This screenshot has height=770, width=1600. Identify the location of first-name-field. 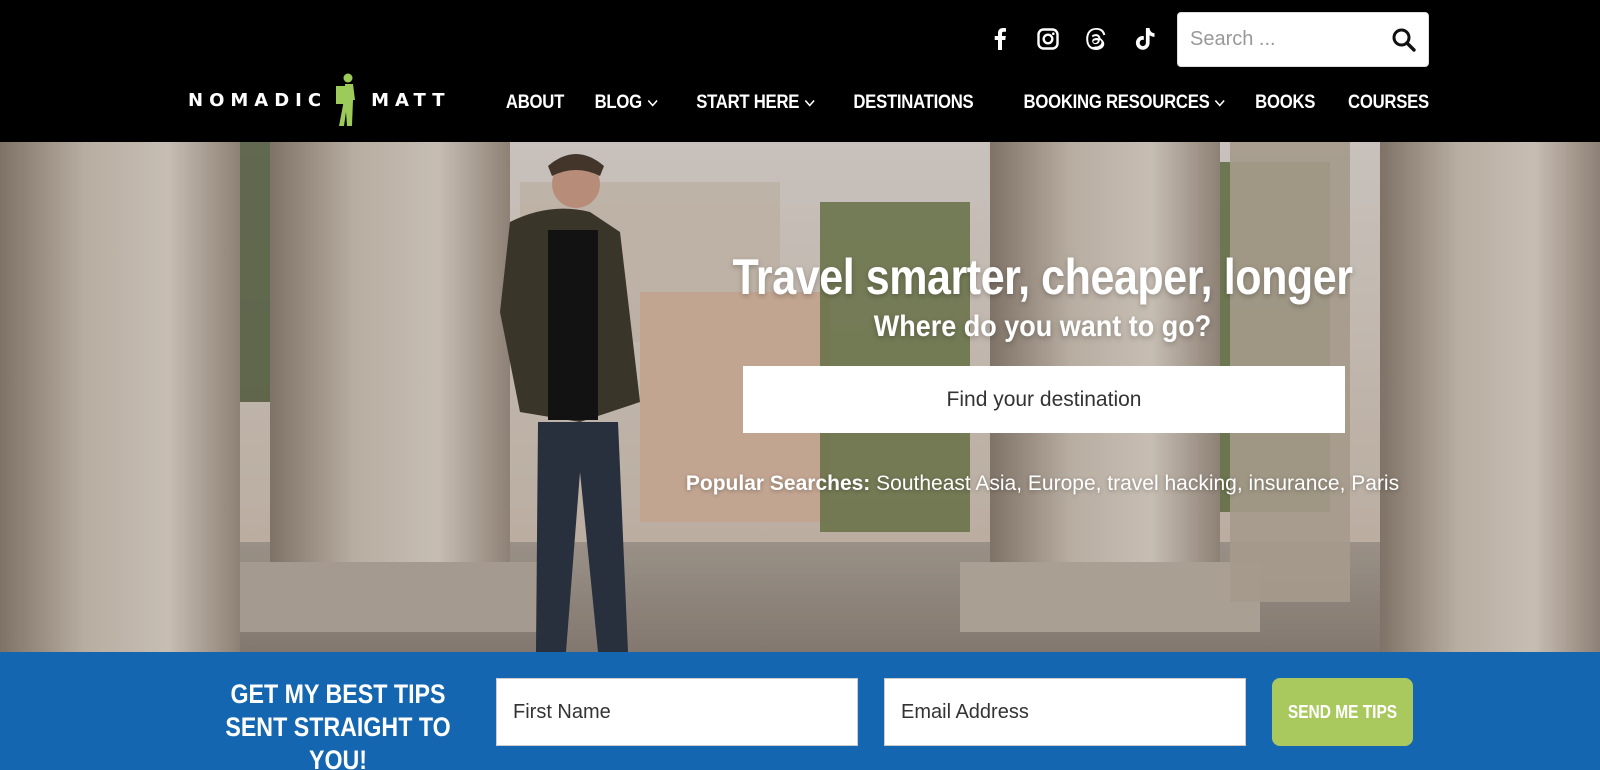
(677, 712).